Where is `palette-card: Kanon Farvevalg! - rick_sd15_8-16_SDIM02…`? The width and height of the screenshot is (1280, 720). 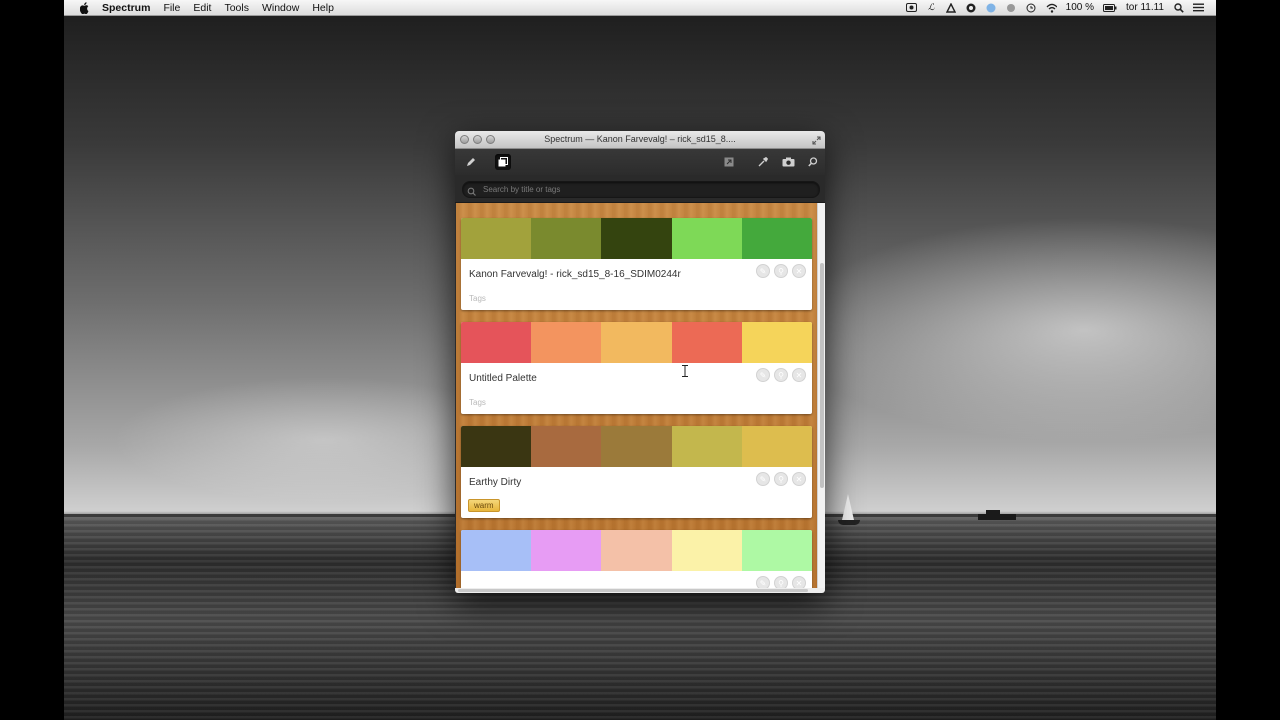
palette-card: Kanon Farvevalg! - rick_sd15_8-16_SDIM02… is located at coordinates (636, 264).